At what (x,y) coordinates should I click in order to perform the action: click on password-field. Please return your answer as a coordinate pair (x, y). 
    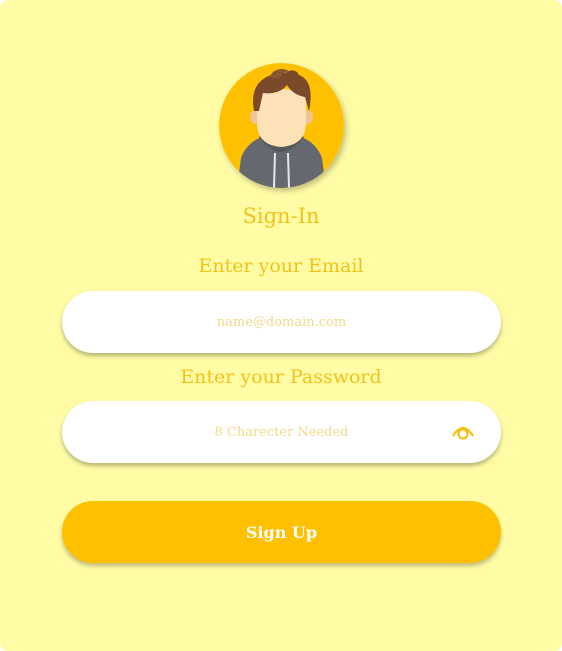
    Looking at the image, I should click on (281, 432).